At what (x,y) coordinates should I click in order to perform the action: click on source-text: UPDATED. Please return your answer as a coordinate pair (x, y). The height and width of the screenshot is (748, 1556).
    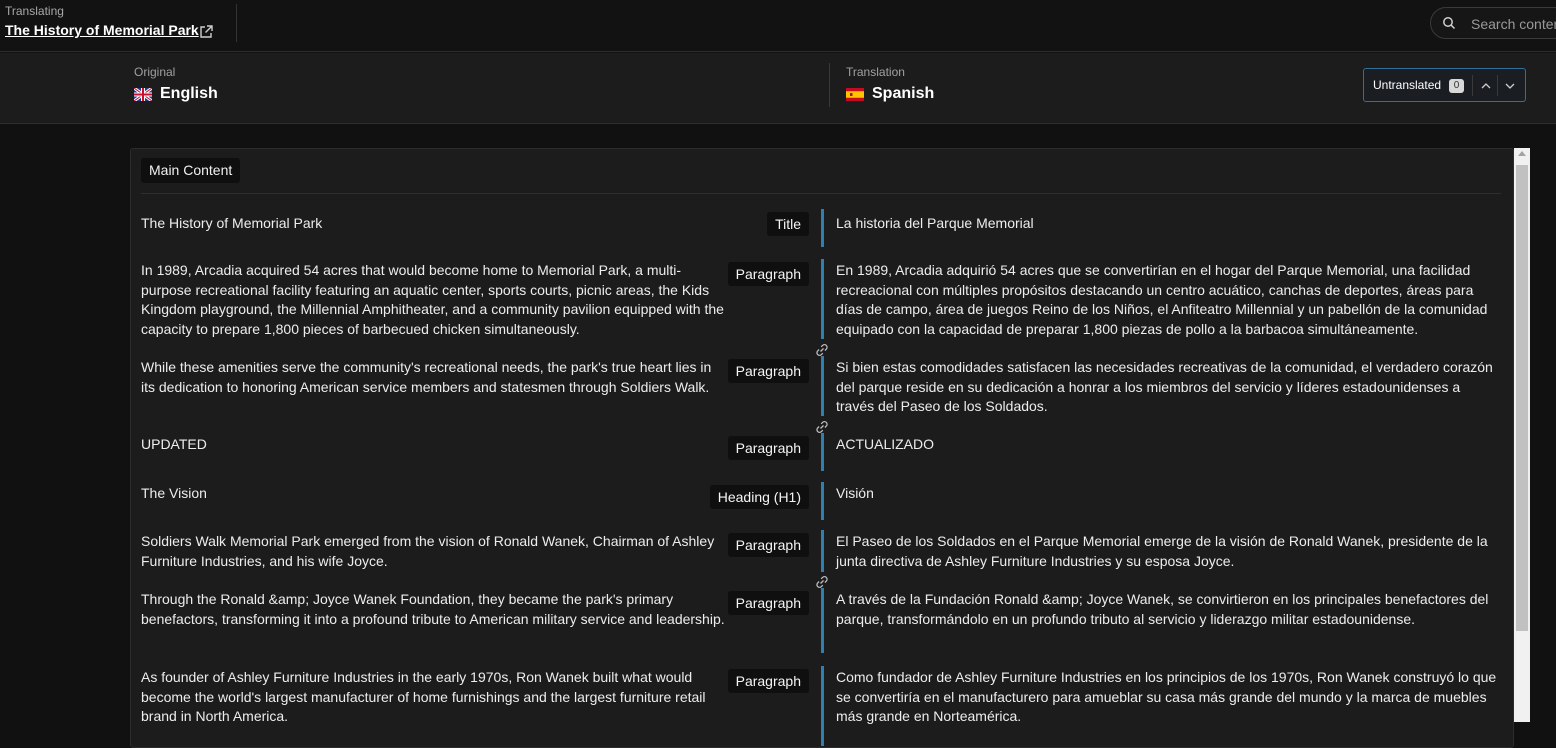
    Looking at the image, I should click on (174, 444).